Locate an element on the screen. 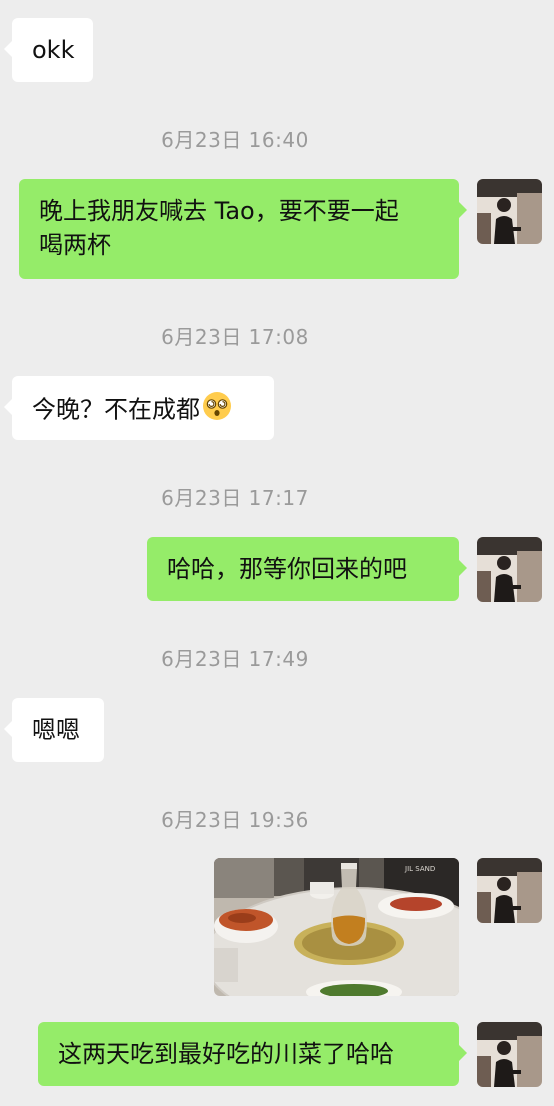 The width and height of the screenshot is (554, 1106). message-text: 这两天吃到最好吃的川菜了哈哈 is located at coordinates (226, 1054).